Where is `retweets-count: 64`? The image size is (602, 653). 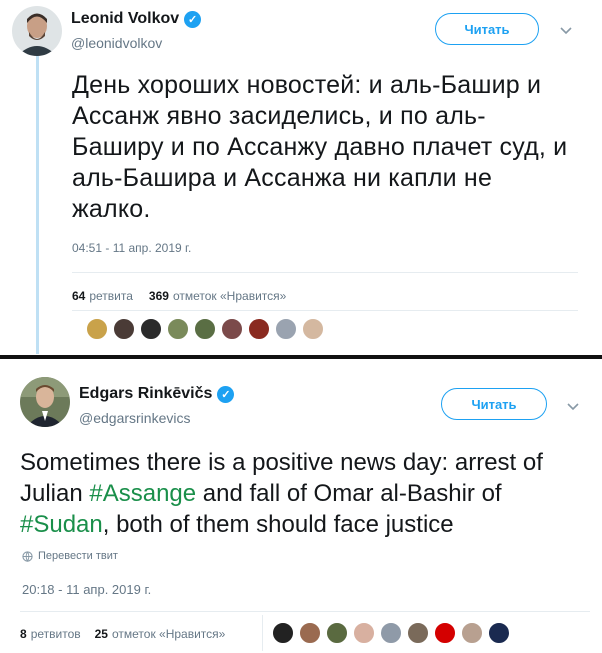
retweets-count: 64 is located at coordinates (78, 296).